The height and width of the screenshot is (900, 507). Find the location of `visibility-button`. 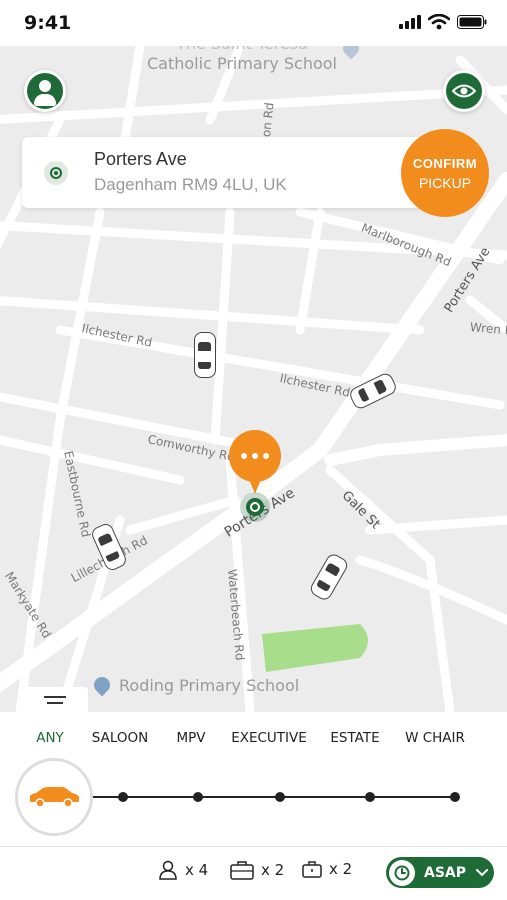

visibility-button is located at coordinates (464, 91).